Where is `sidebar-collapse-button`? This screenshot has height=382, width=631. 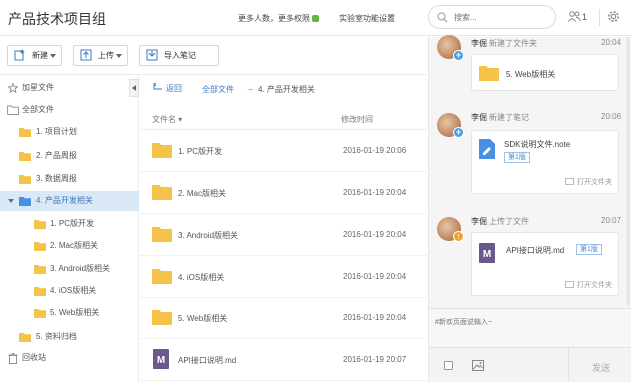
sidebar-collapse-button is located at coordinates (134, 88).